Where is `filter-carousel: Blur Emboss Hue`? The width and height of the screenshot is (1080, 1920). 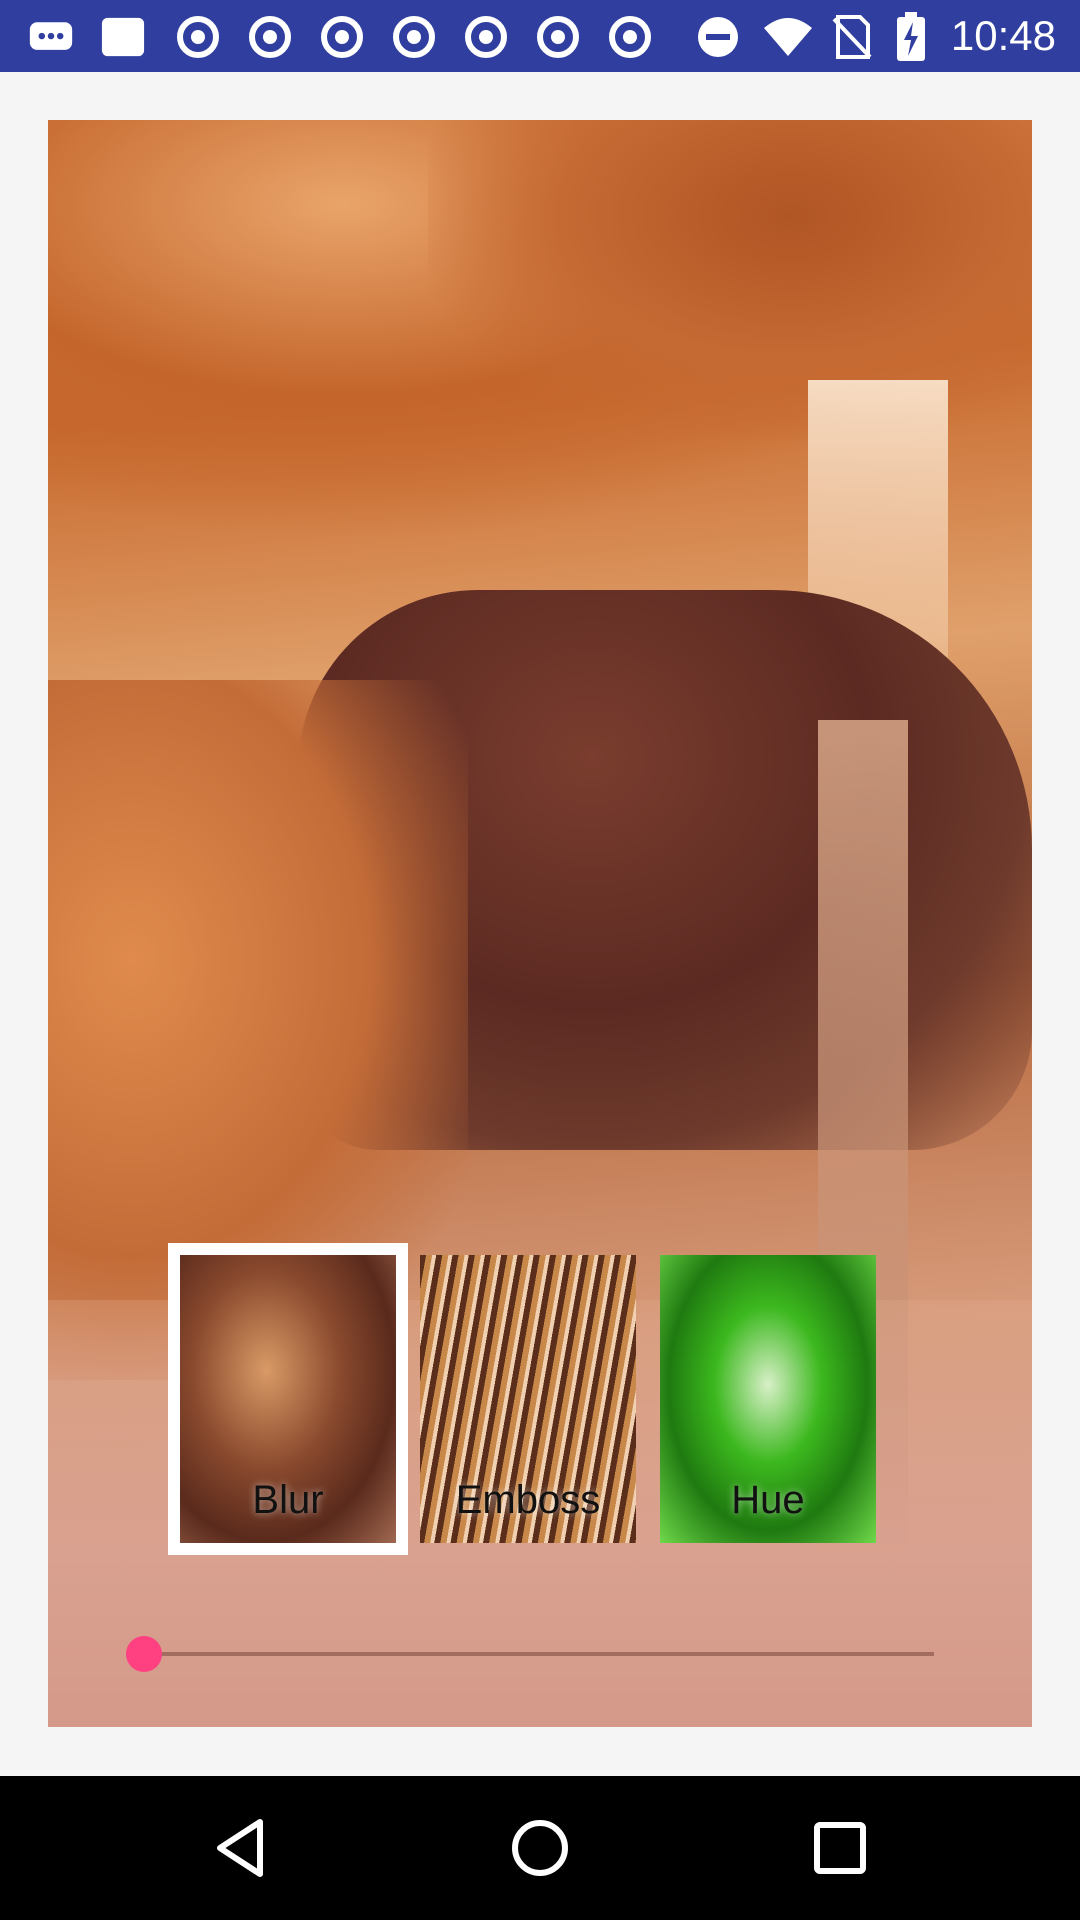
filter-carousel: Blur Emboss Hue is located at coordinates (529, 1399).